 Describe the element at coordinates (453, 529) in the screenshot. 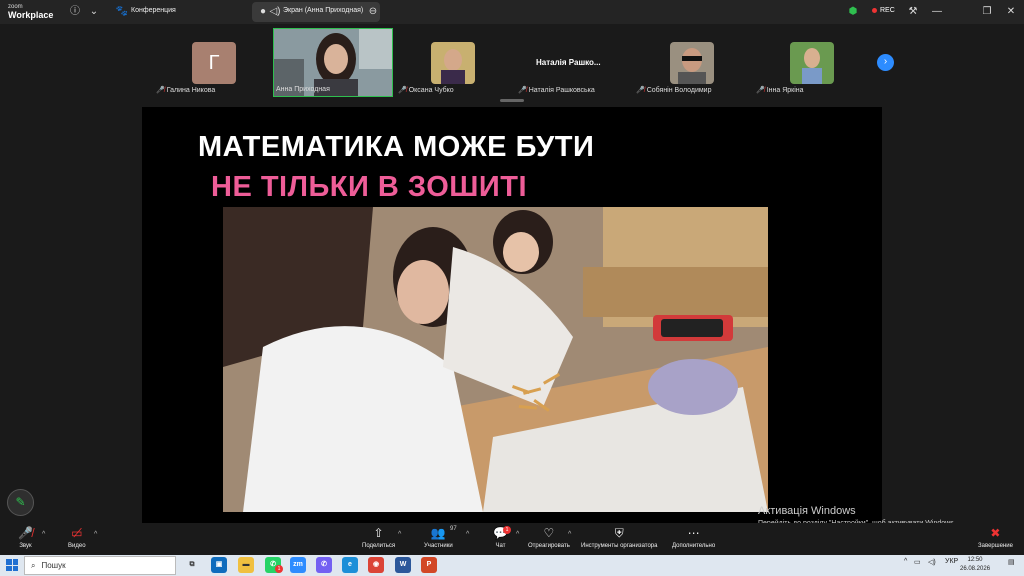

I see `participants-count: 97` at that location.